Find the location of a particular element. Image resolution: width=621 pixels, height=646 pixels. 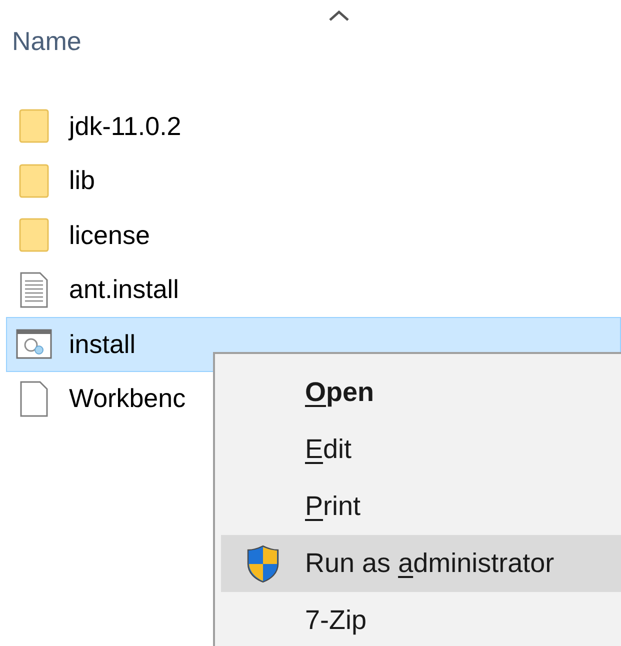

file-name: license is located at coordinates (109, 235).